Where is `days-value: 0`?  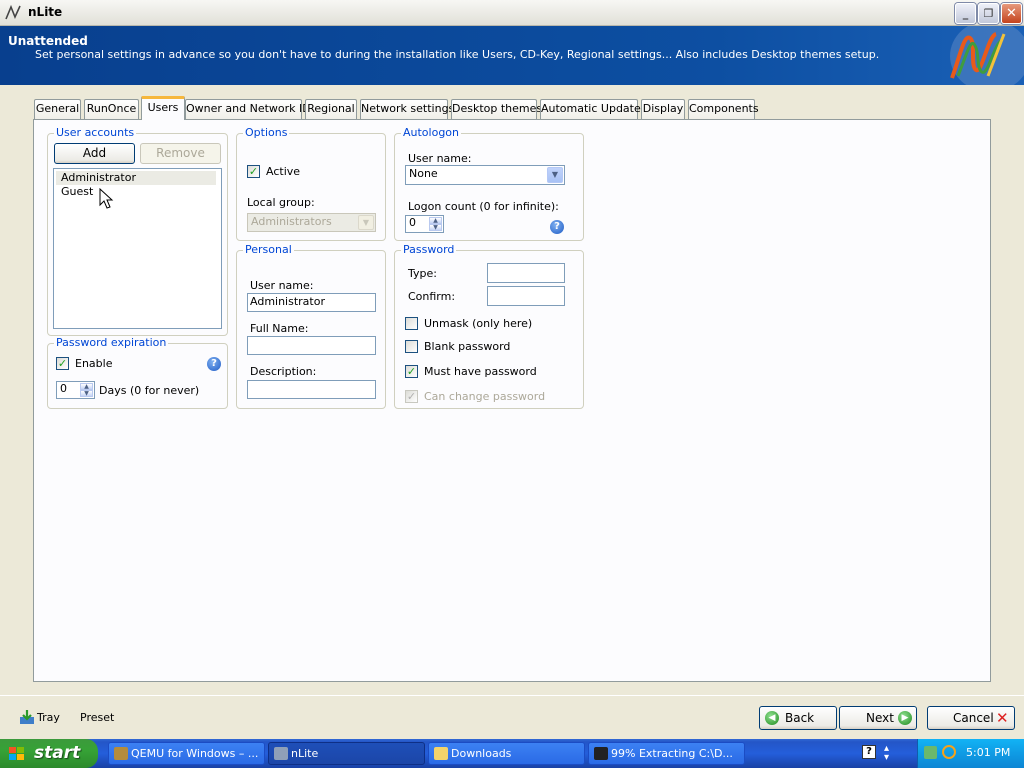
days-value: 0 is located at coordinates (63, 388).